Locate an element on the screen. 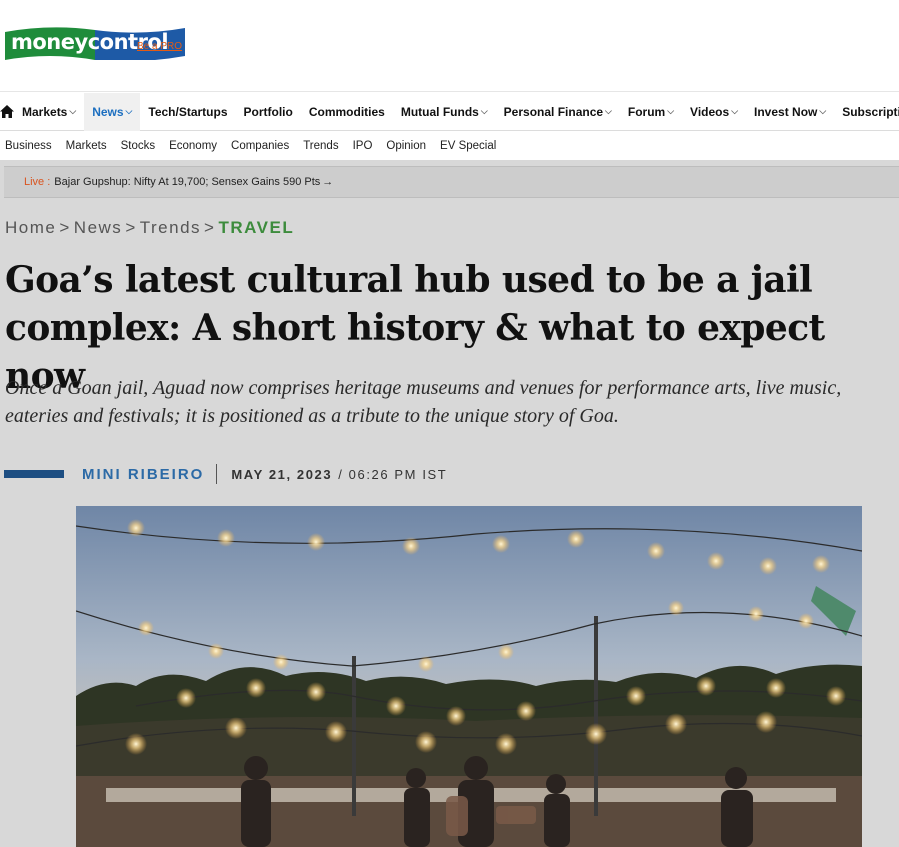 This screenshot has width=899, height=847. nav-item-label: Subscriptio is located at coordinates (870, 111).